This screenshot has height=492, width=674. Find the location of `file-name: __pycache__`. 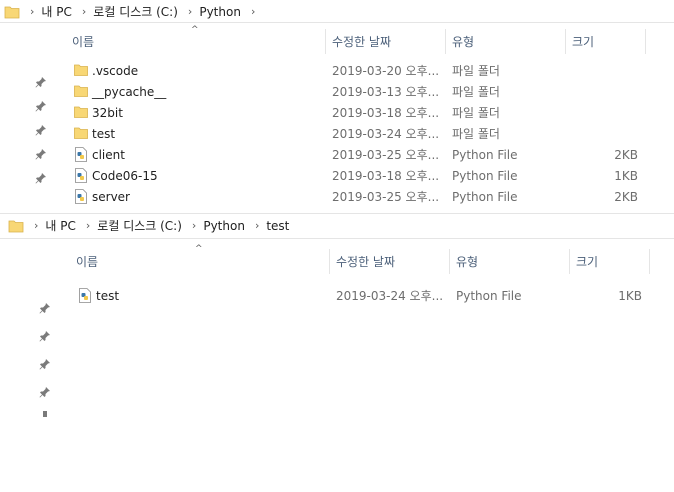

file-name: __pycache__ is located at coordinates (129, 91).